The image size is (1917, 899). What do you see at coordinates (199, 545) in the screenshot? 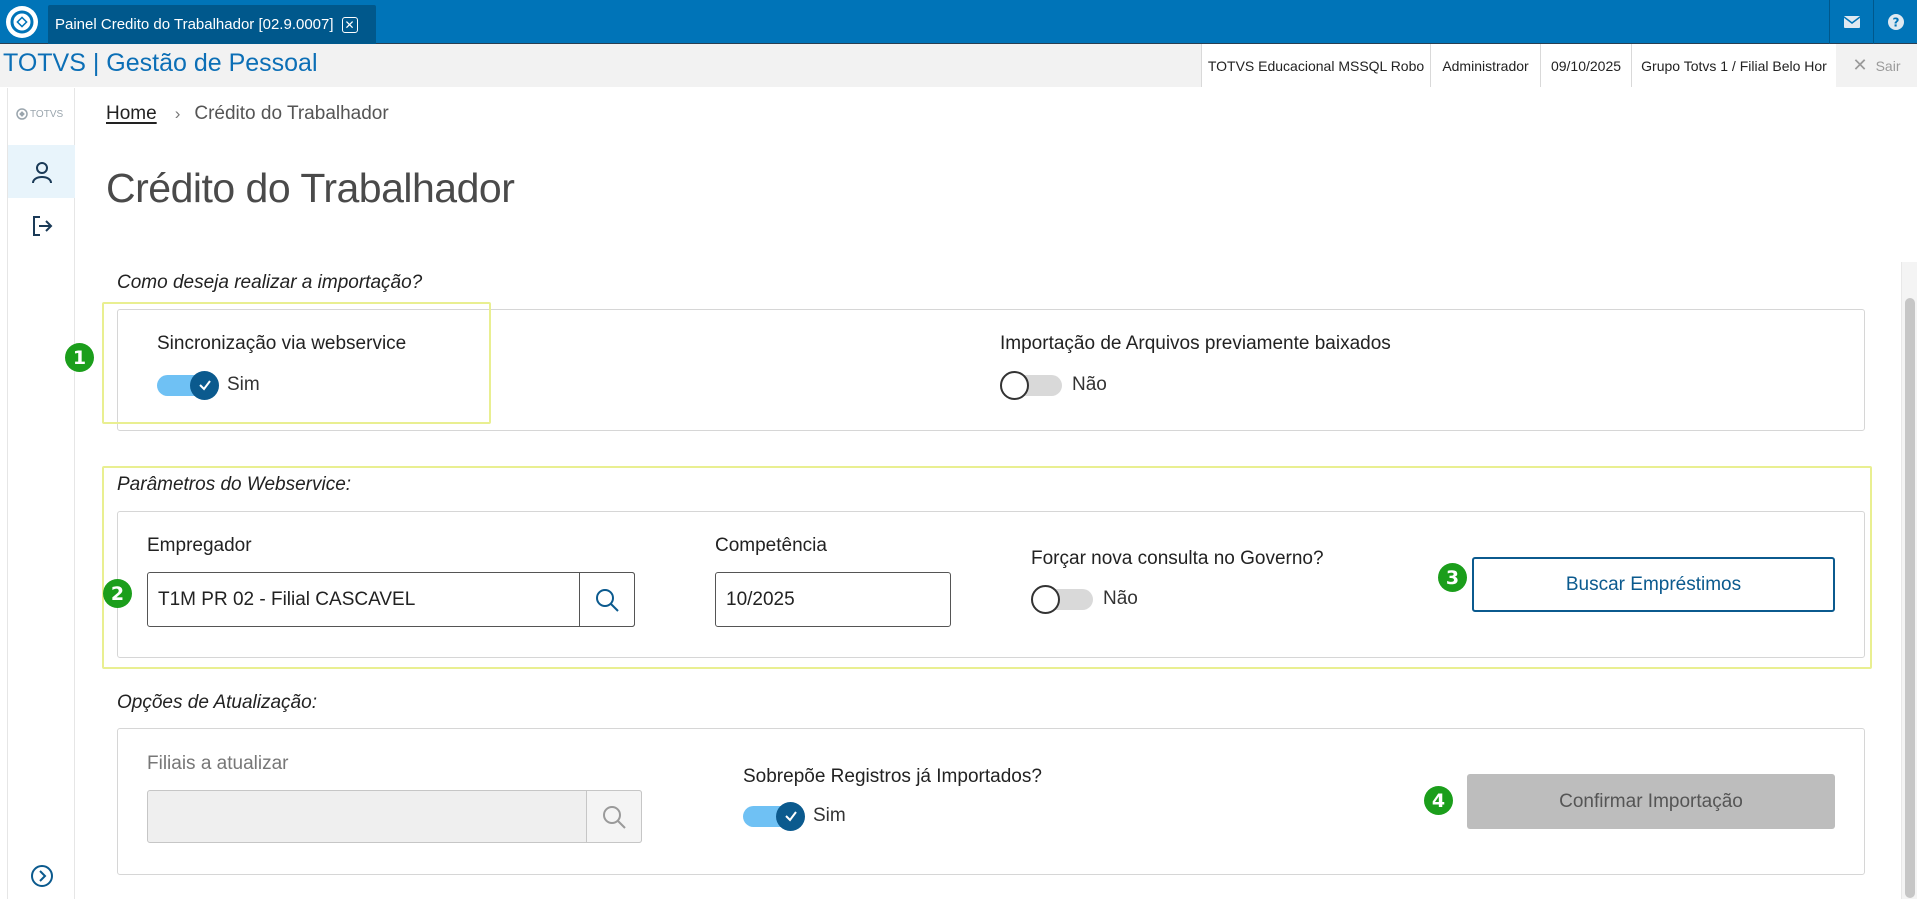
I see `employer-label: Empregador` at bounding box center [199, 545].